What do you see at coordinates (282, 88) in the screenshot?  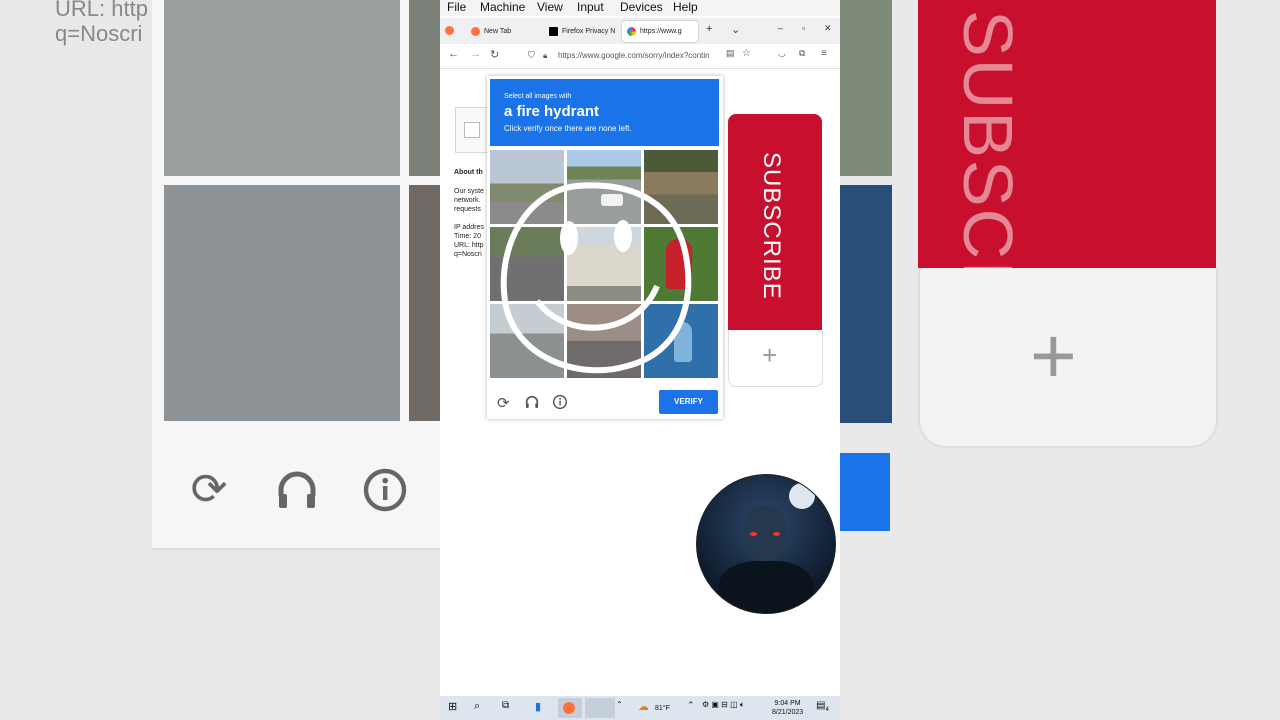 I see `background-image-top` at bounding box center [282, 88].